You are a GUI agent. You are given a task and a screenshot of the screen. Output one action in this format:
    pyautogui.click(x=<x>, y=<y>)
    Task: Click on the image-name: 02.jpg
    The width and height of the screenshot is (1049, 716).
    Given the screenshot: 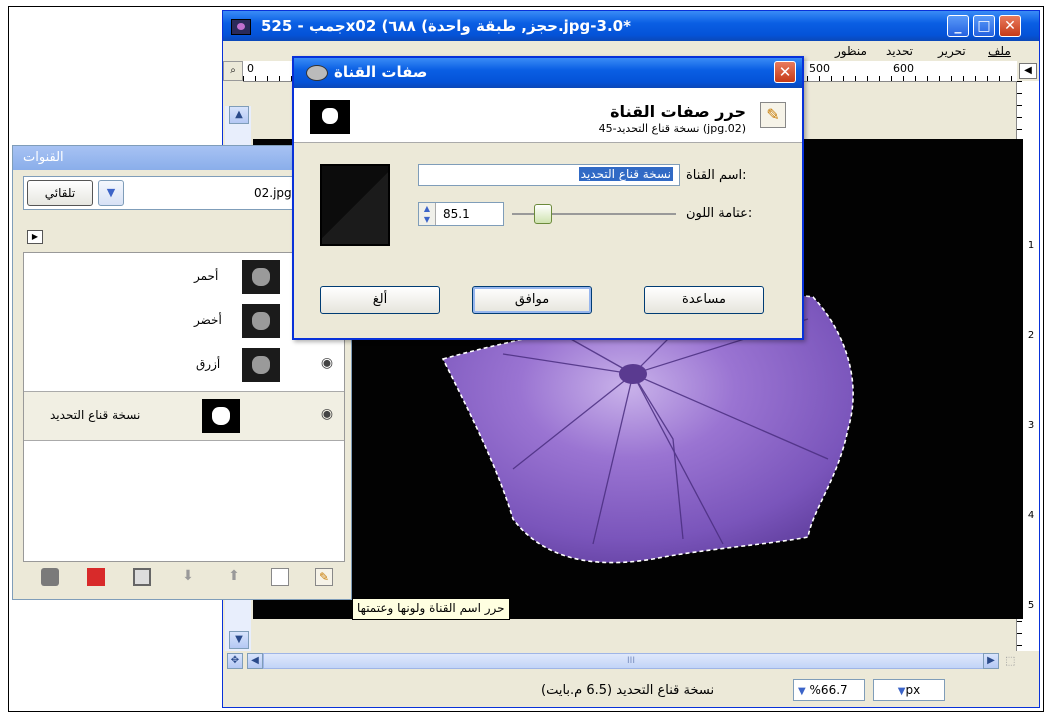 What is the action you would take?
    pyautogui.click(x=273, y=193)
    